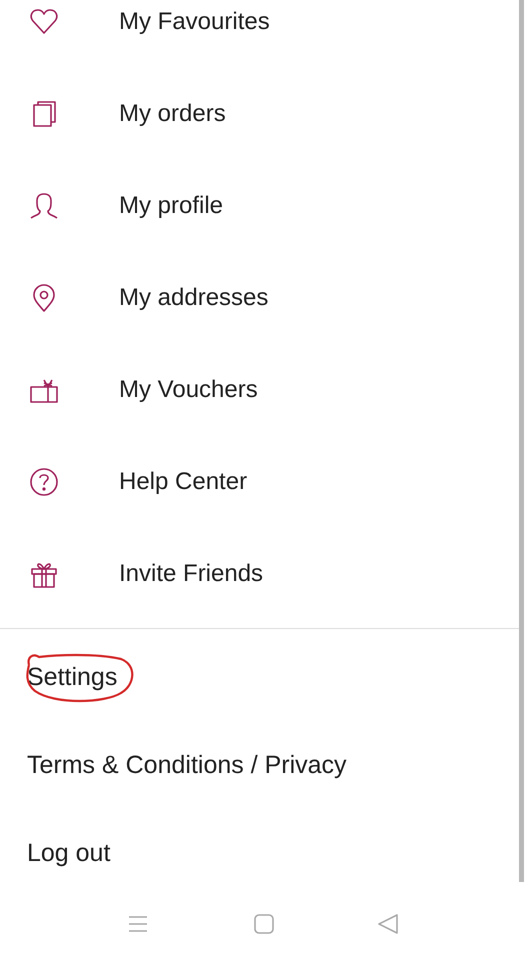 The width and height of the screenshot is (527, 960). Describe the element at coordinates (188, 390) in the screenshot. I see `menu-item: My Vouchers` at that location.